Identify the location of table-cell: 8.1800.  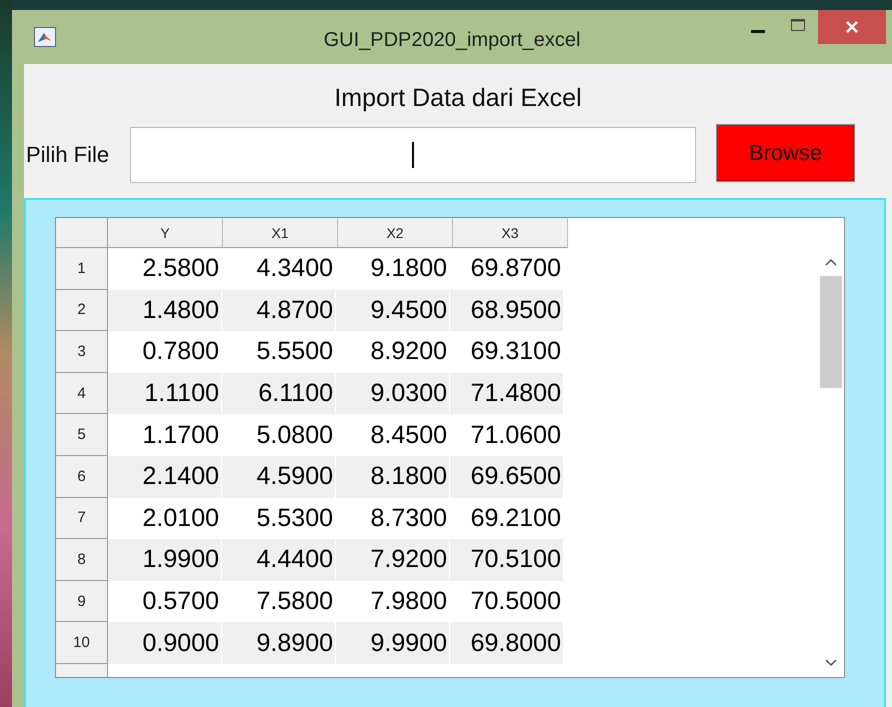
(393, 477).